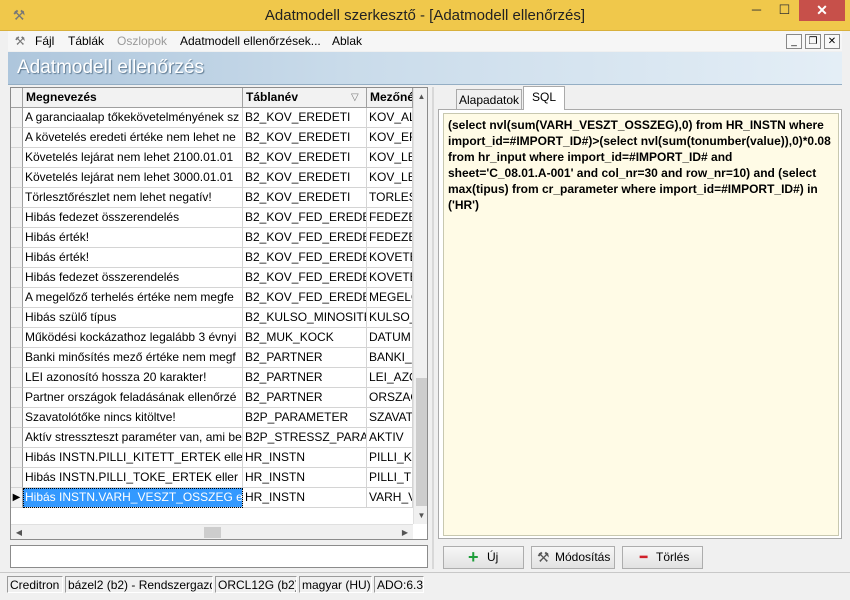 This screenshot has width=850, height=600. I want to click on maximize-button: ☐, so click(784, 10).